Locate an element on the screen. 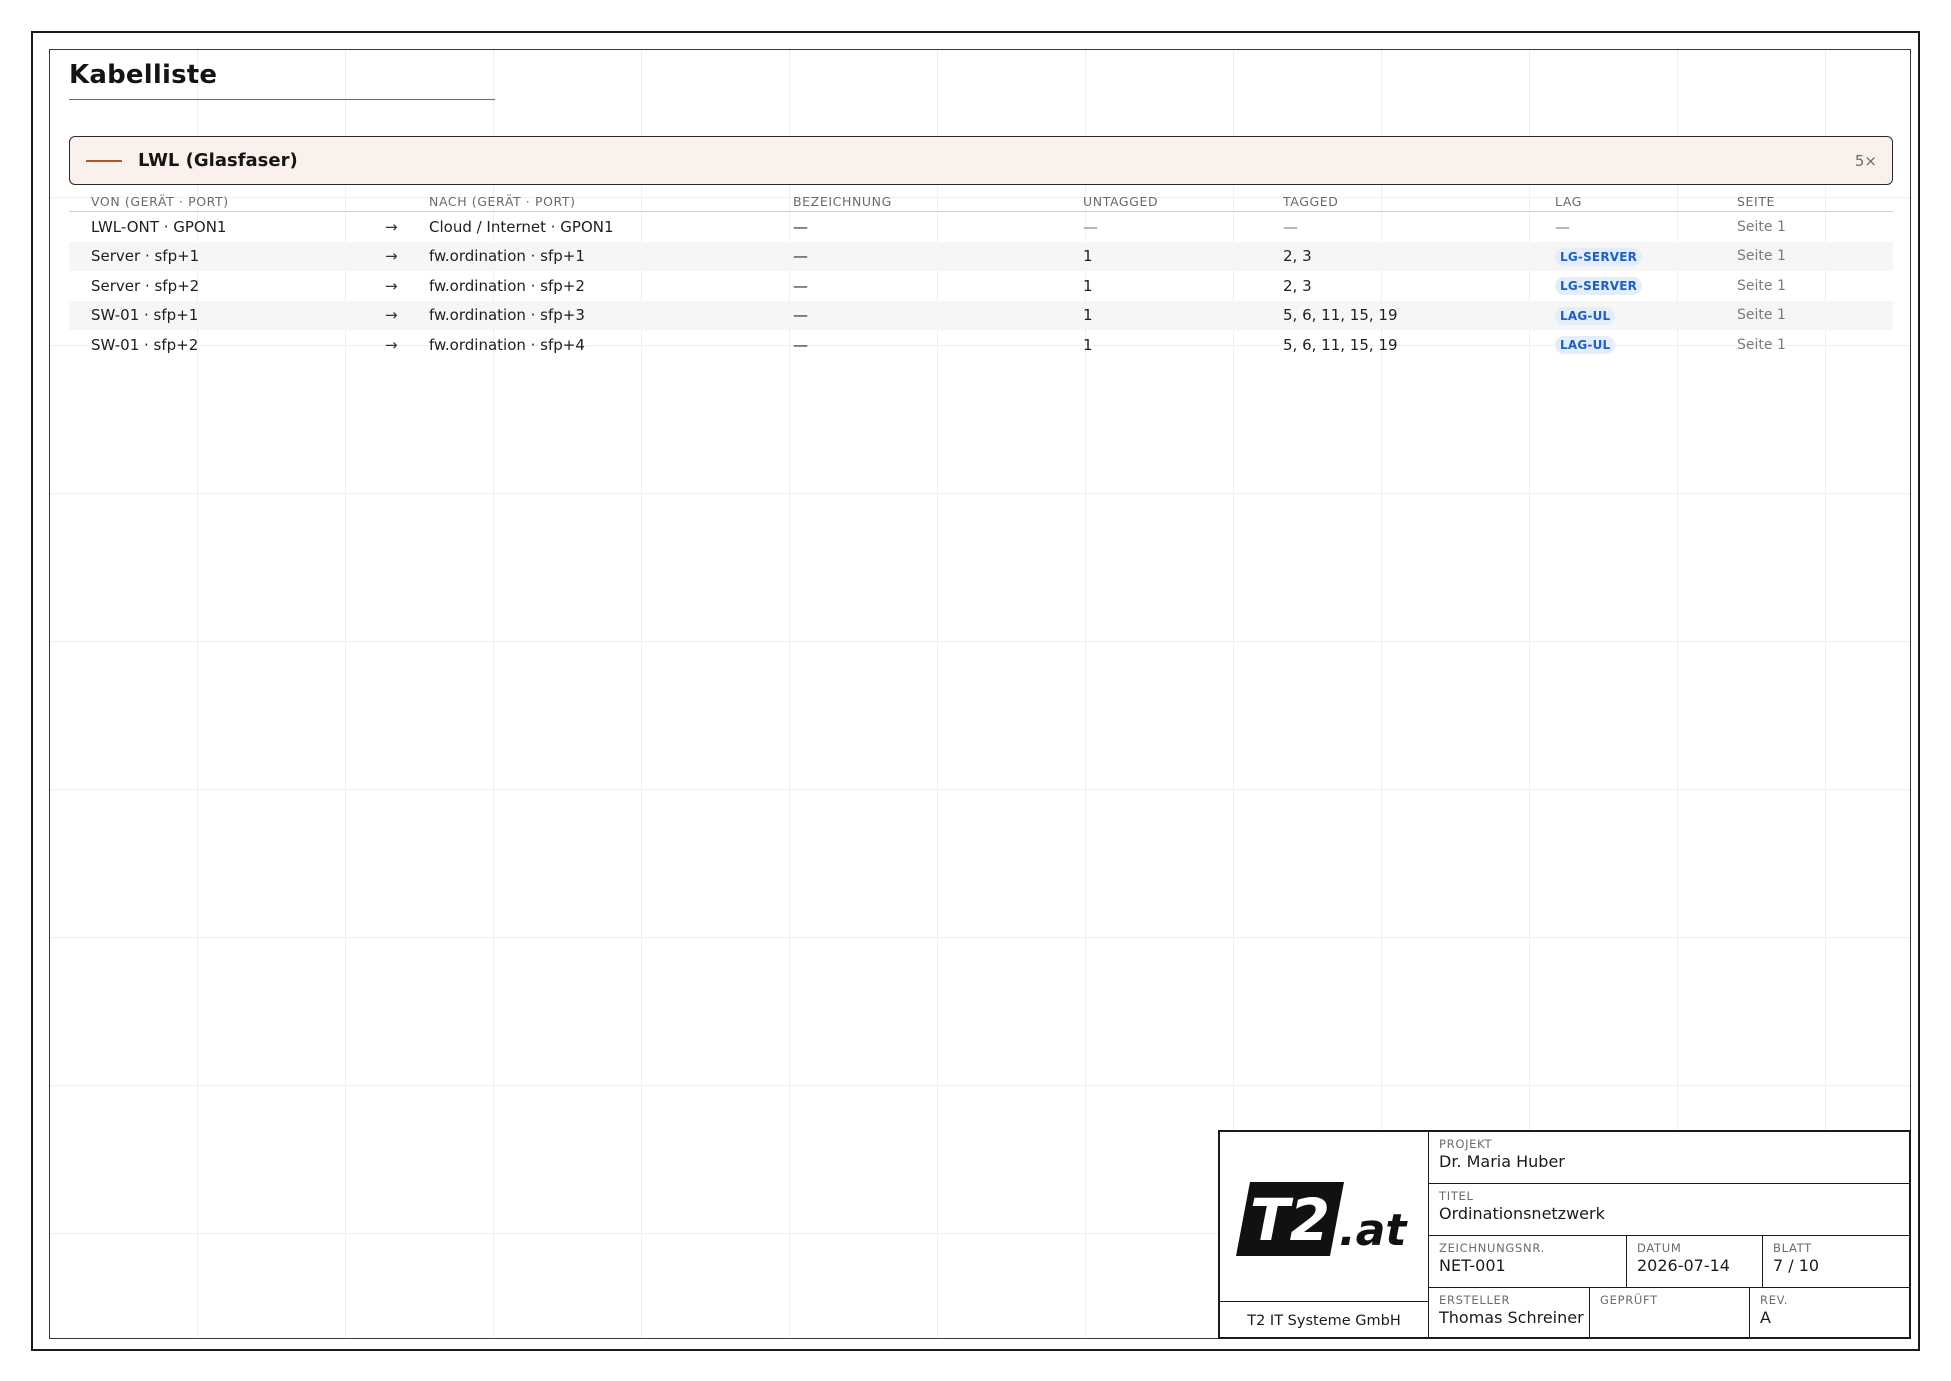 The image size is (1951, 1381). col-header-untagged: UNTAGGED is located at coordinates (1161, 202).